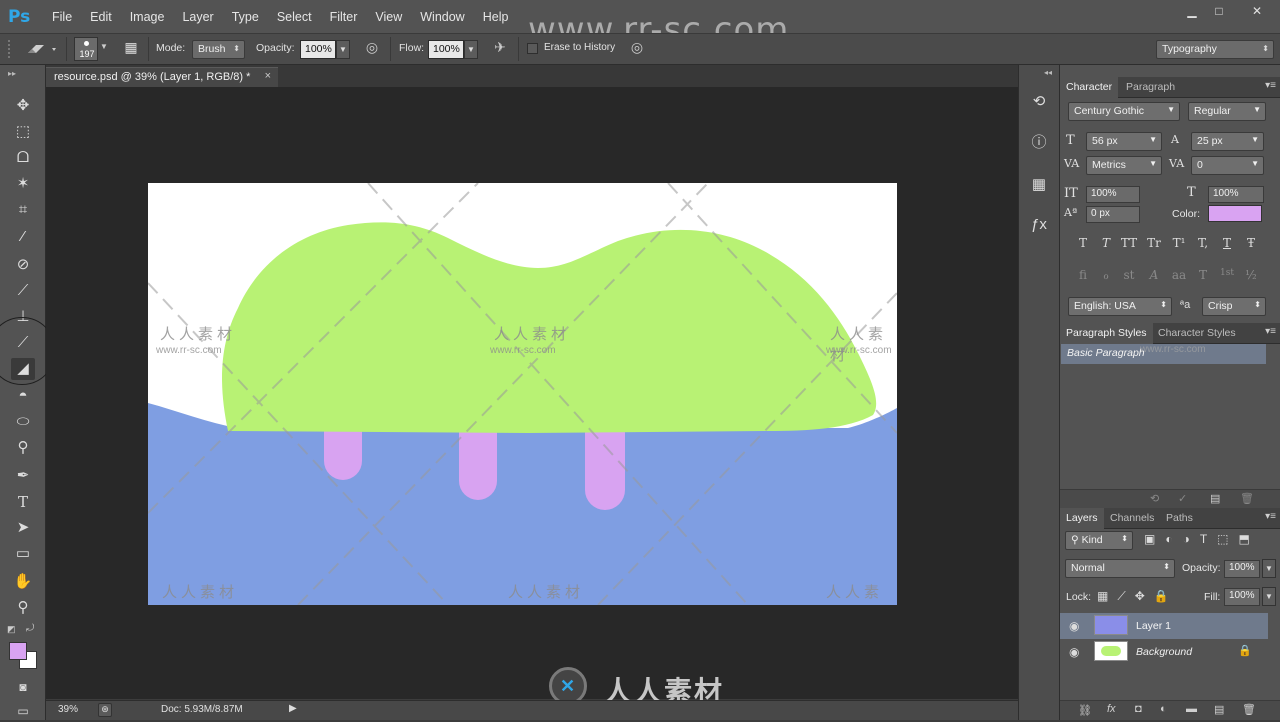 This screenshot has height=722, width=1280. Describe the element at coordinates (23, 132) in the screenshot. I see `marquee-tool-icon: ⬚` at that location.